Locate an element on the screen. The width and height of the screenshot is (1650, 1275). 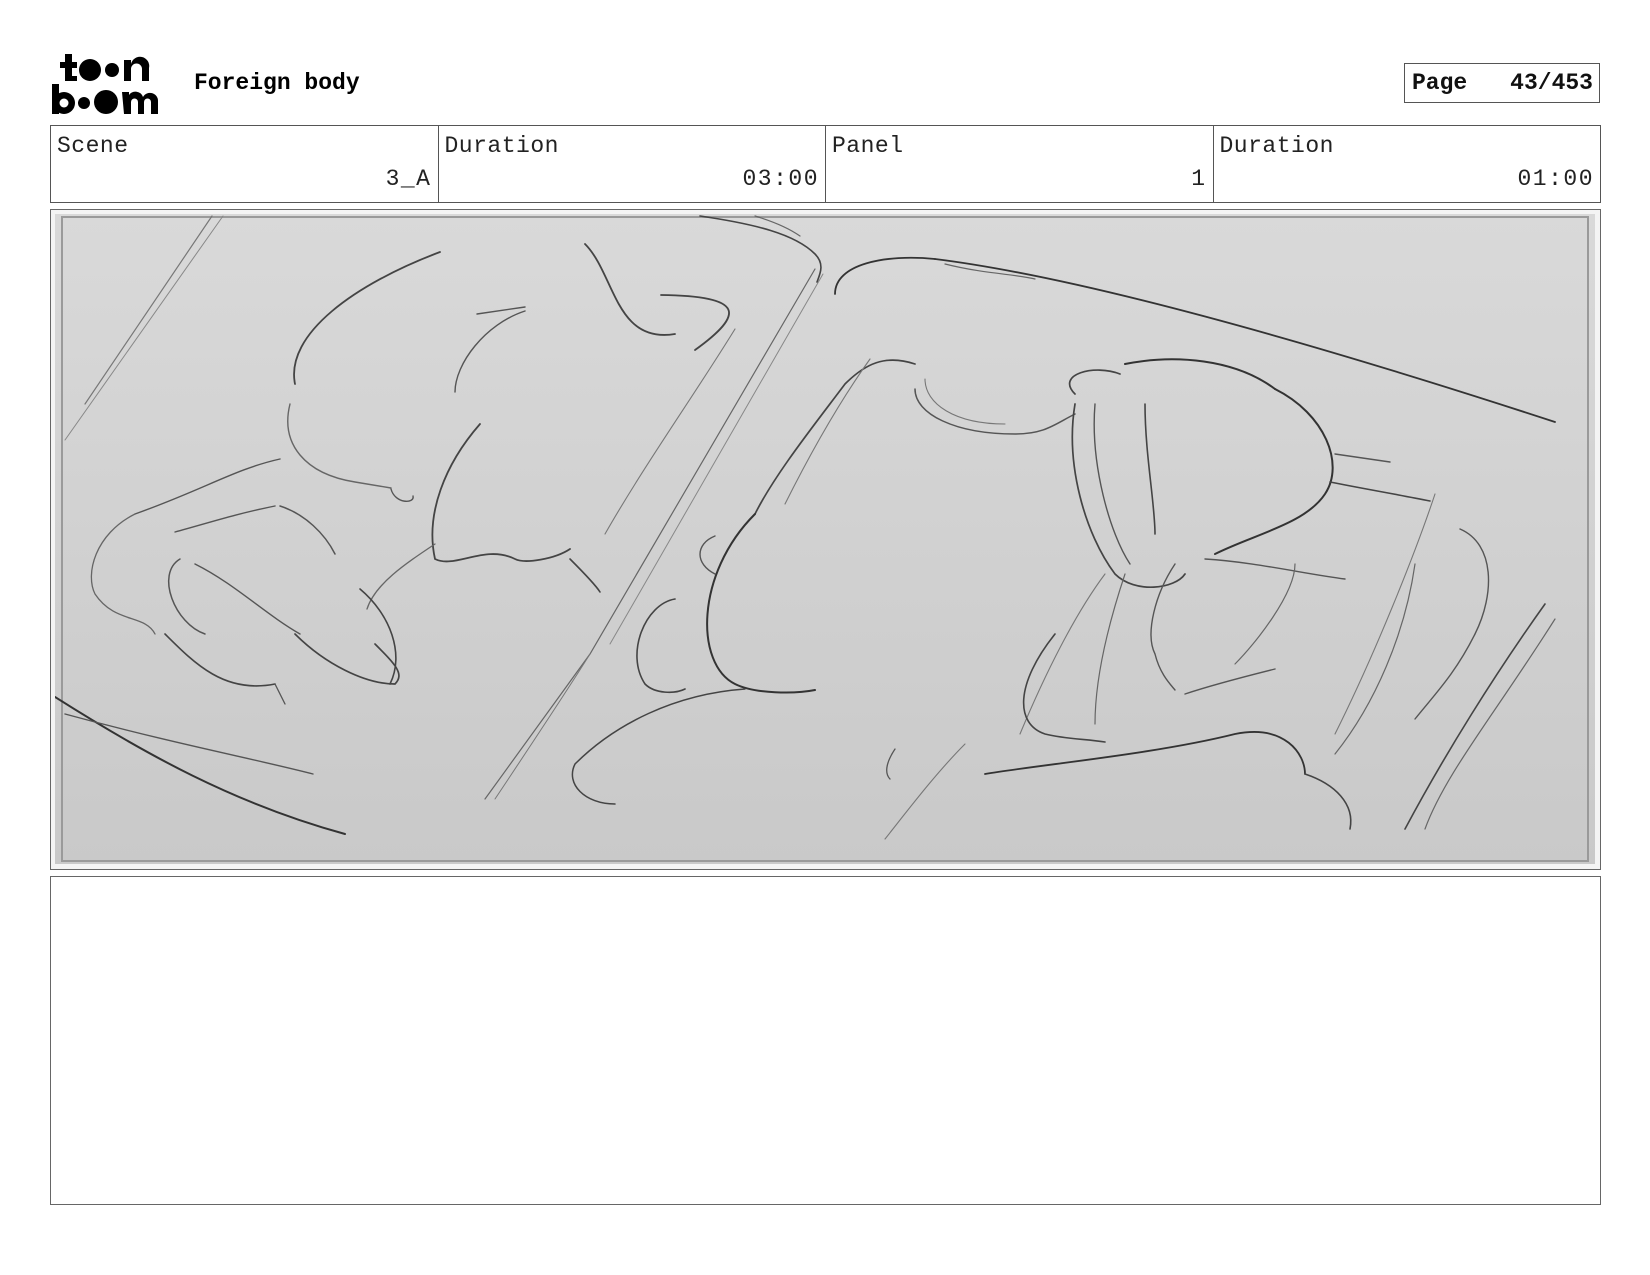
scene-duration-value: 03:00 is located at coordinates (780, 179).